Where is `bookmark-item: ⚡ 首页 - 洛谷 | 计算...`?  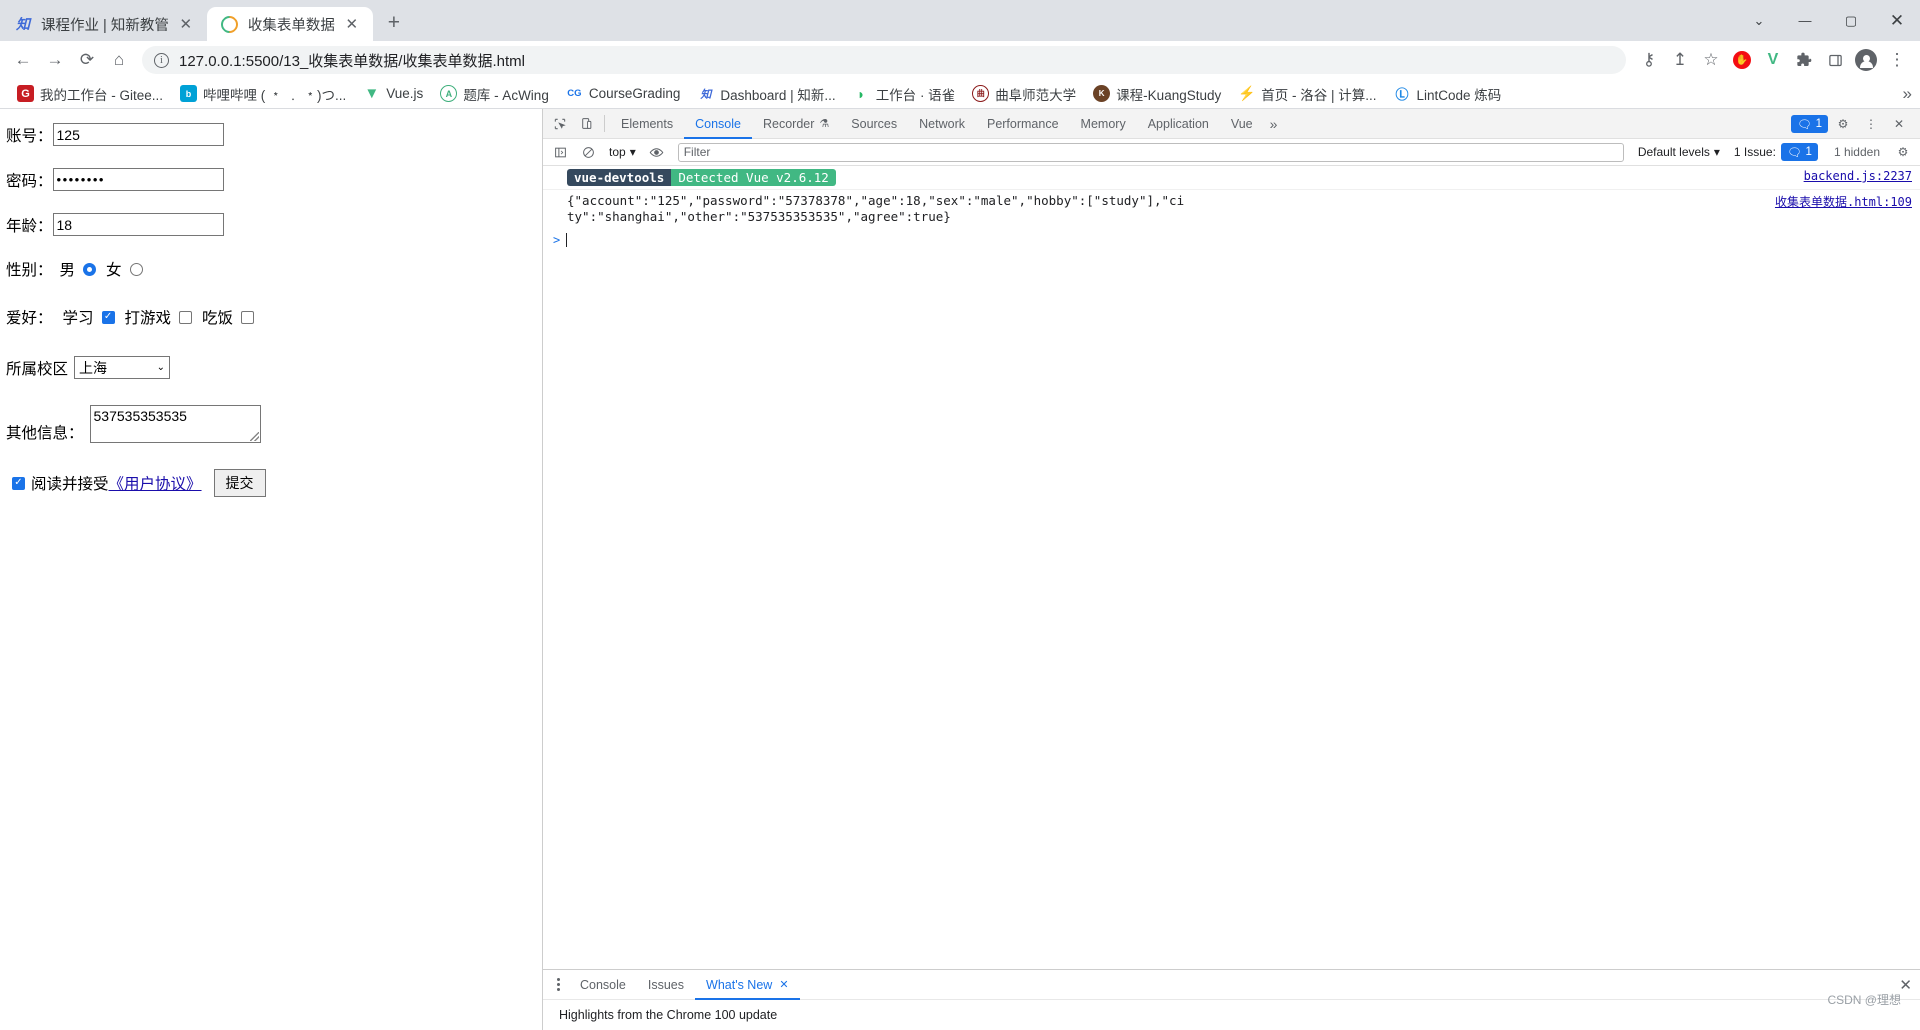
bookmark-item: ⚡ 首页 - 洛谷 | 计算... is located at coordinates (1307, 94).